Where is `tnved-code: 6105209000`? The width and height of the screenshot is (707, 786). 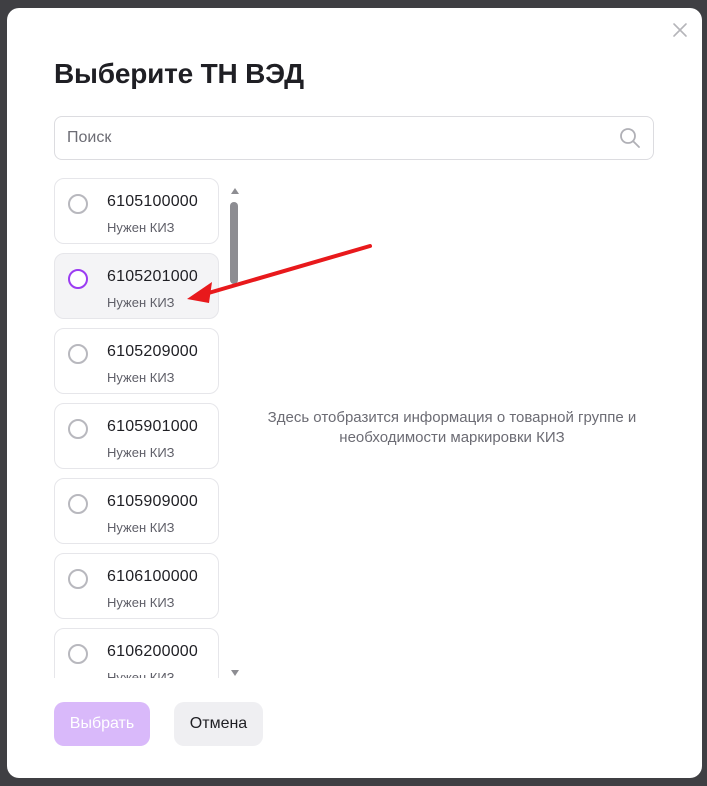 tnved-code: 6105209000 is located at coordinates (152, 351).